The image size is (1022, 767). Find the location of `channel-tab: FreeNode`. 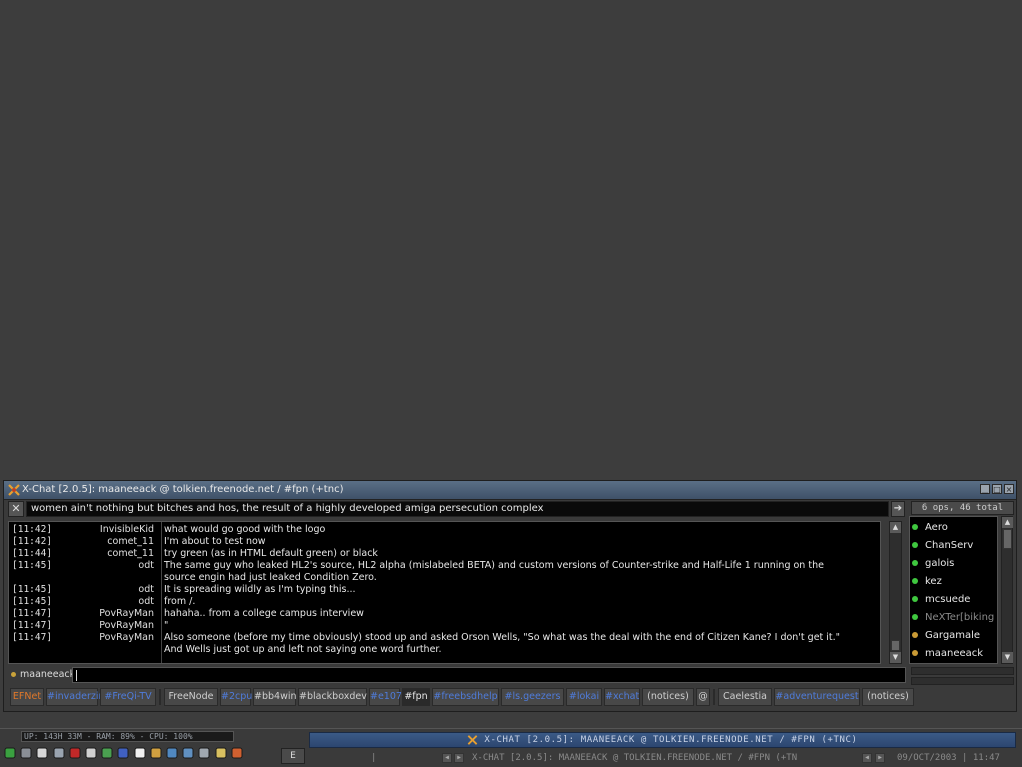

channel-tab: FreeNode is located at coordinates (191, 697).